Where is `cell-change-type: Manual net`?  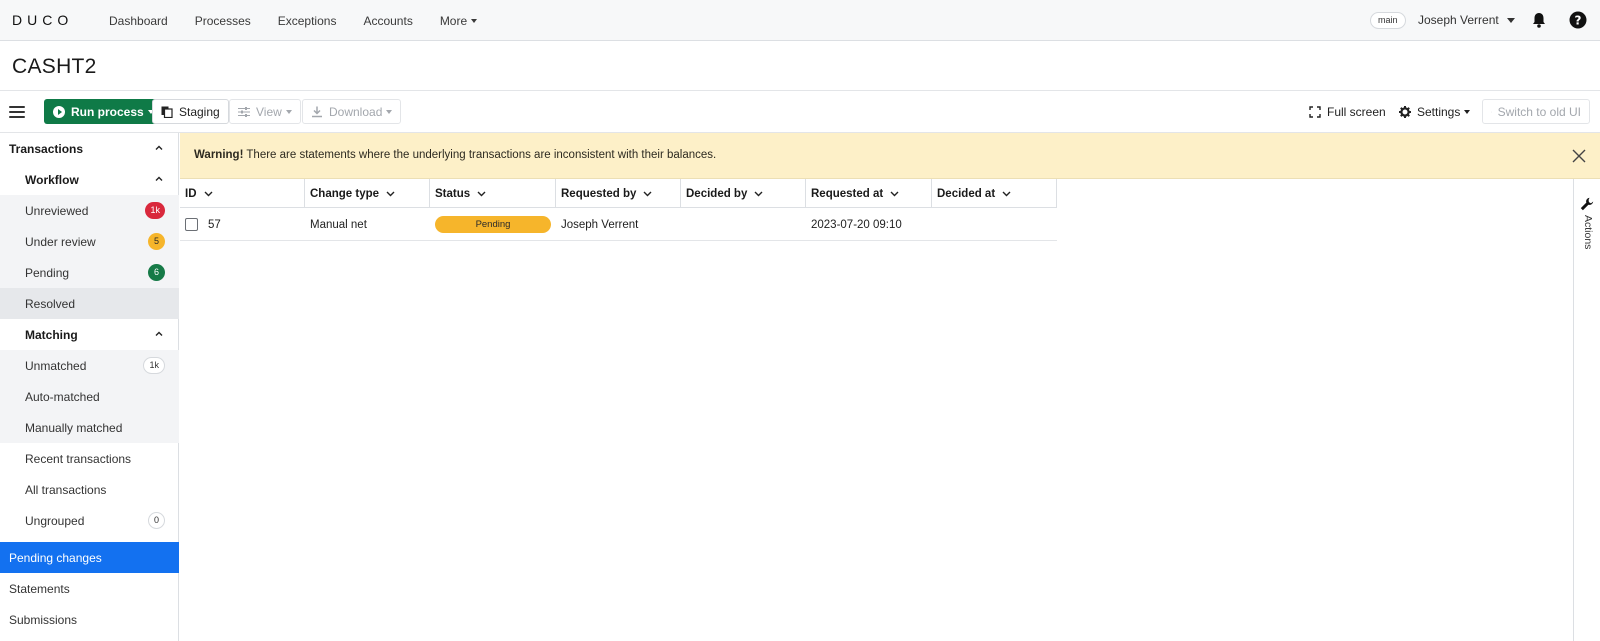
cell-change-type: Manual net is located at coordinates (367, 224).